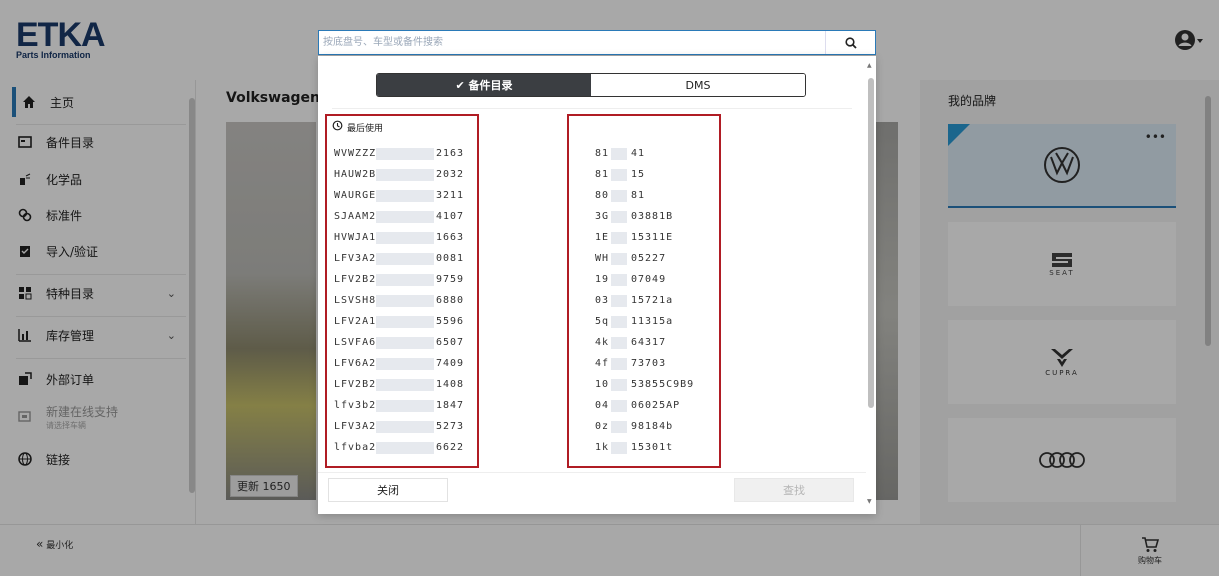 The image size is (1219, 576). What do you see at coordinates (602, 384) in the screenshot?
I see `recent-part-item-prefix: 10` at bounding box center [602, 384].